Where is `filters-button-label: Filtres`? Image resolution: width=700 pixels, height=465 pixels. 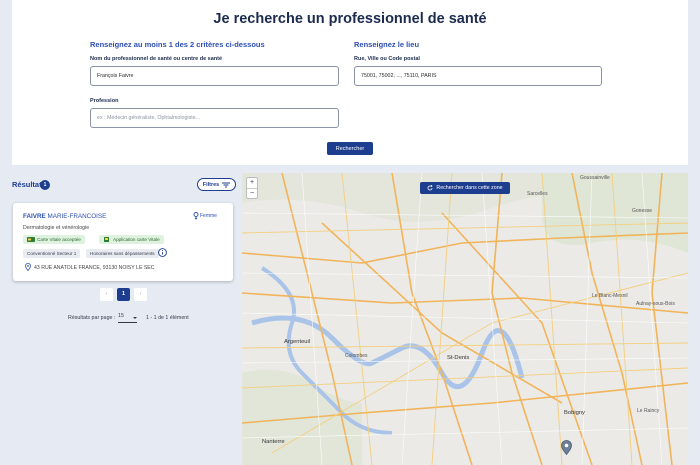 filters-button-label: Filtres is located at coordinates (211, 184).